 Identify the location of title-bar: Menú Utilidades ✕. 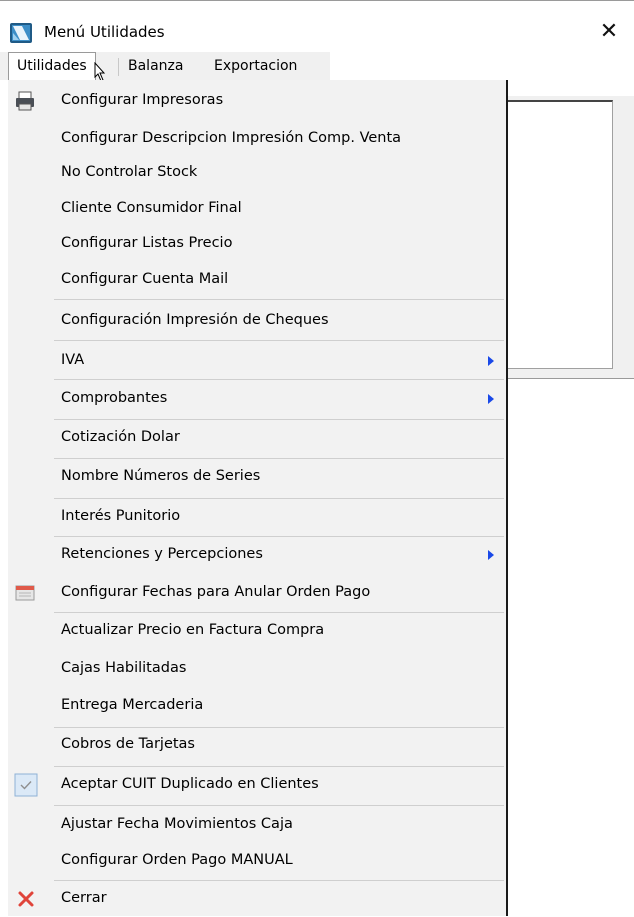
(317, 25).